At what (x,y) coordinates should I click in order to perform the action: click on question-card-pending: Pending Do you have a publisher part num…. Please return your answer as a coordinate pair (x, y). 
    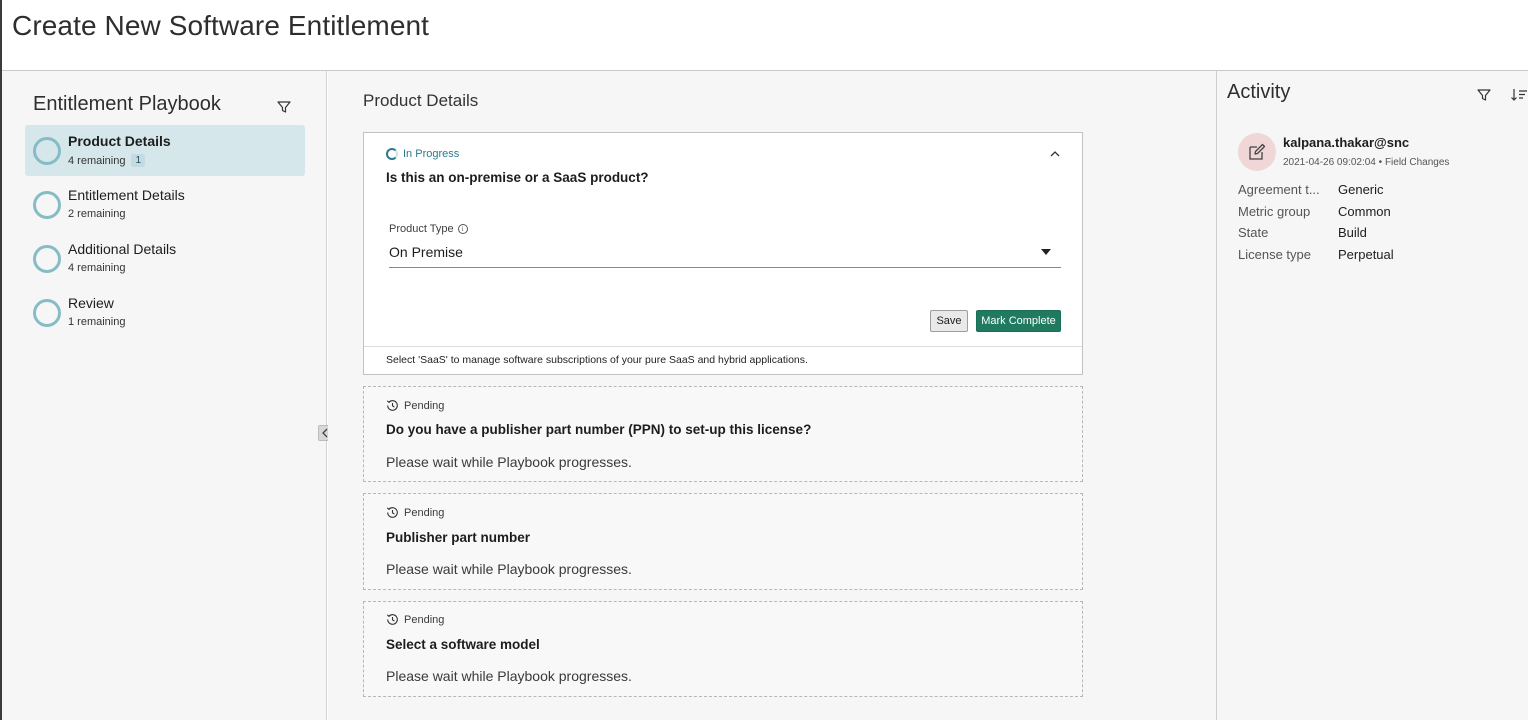
    Looking at the image, I should click on (723, 434).